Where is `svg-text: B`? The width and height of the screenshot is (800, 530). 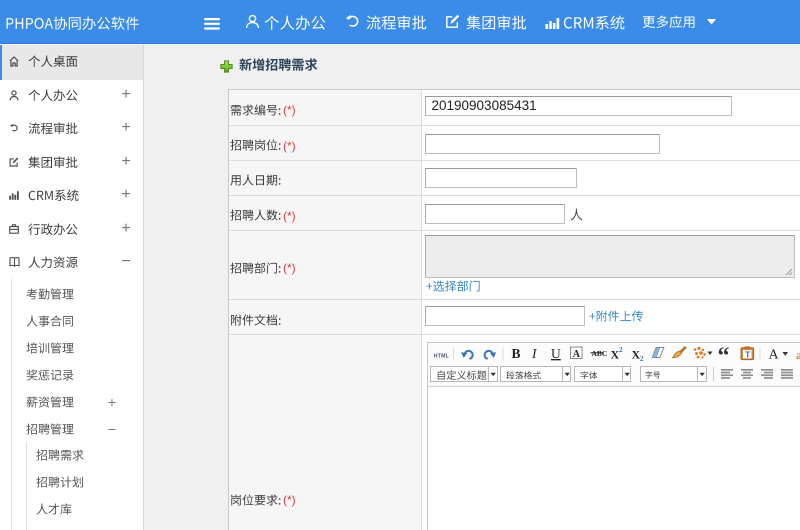
svg-text: B is located at coordinates (516, 353).